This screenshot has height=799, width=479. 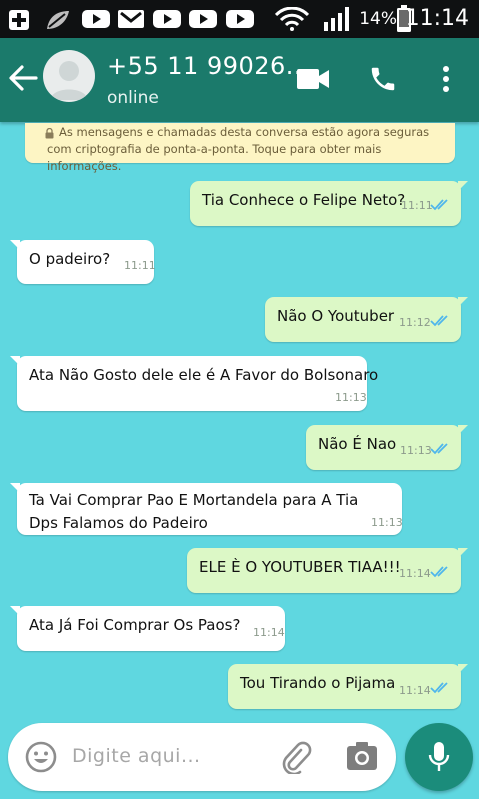 I want to click on message-outgoing: Tia Conhece o Felipe Neto? 11:11, so click(x=329, y=203).